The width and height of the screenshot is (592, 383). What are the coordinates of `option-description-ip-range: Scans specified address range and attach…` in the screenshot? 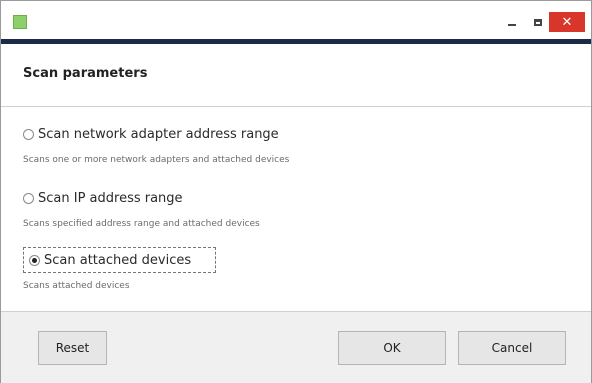 It's located at (141, 224).